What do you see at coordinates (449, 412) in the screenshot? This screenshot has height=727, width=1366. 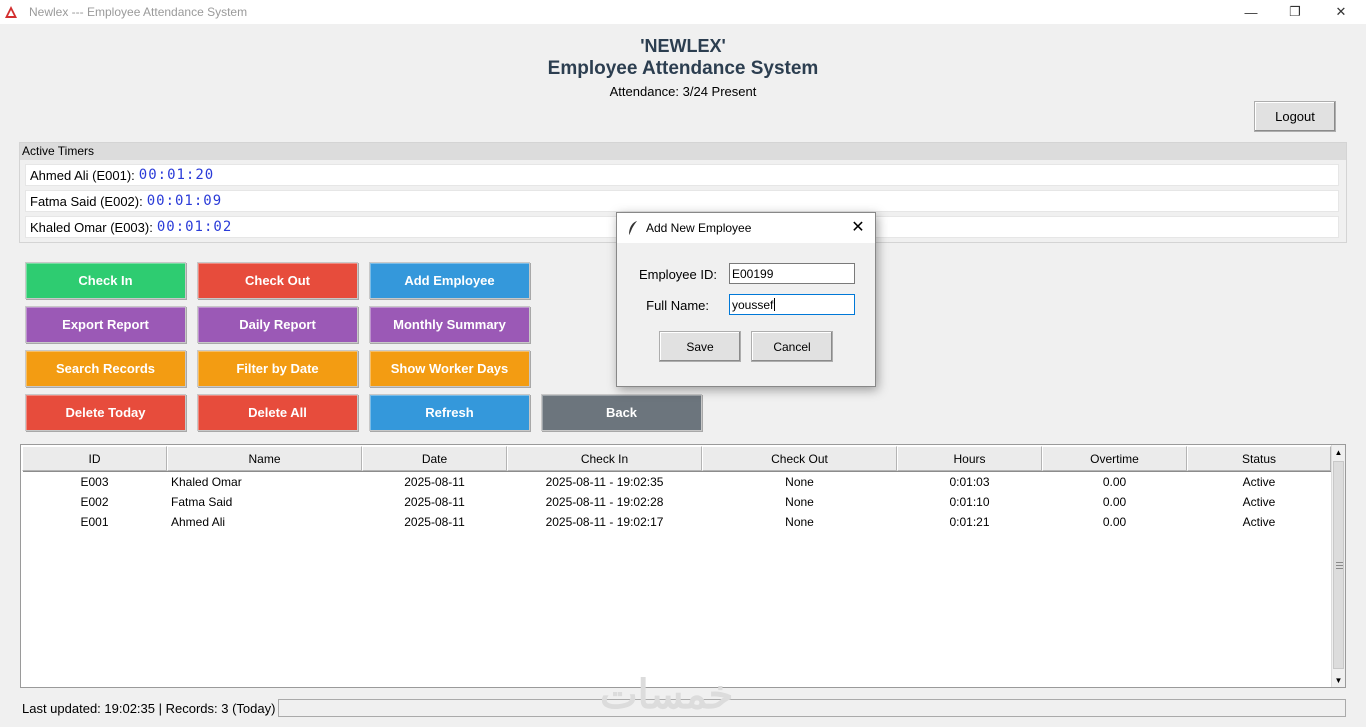 I see `refresh-button: Refresh` at bounding box center [449, 412].